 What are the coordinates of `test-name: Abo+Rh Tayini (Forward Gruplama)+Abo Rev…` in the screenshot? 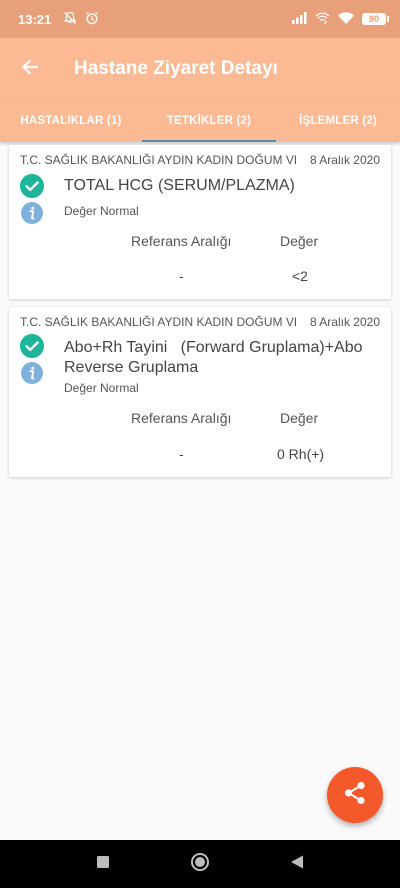 It's located at (215, 357).